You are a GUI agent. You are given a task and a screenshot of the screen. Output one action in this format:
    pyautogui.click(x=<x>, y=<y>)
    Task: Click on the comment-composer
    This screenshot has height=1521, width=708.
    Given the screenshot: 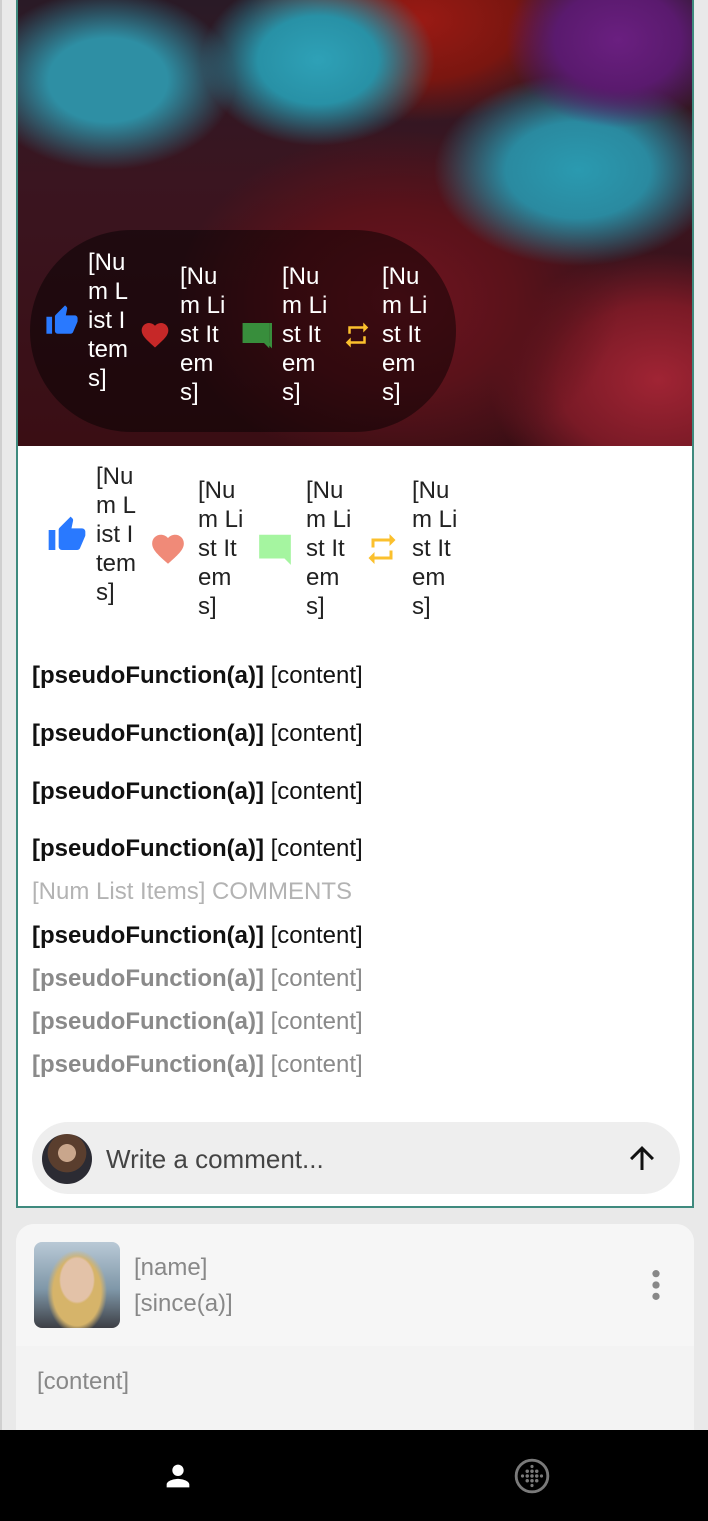 What is the action you would take?
    pyautogui.click(x=356, y=1159)
    